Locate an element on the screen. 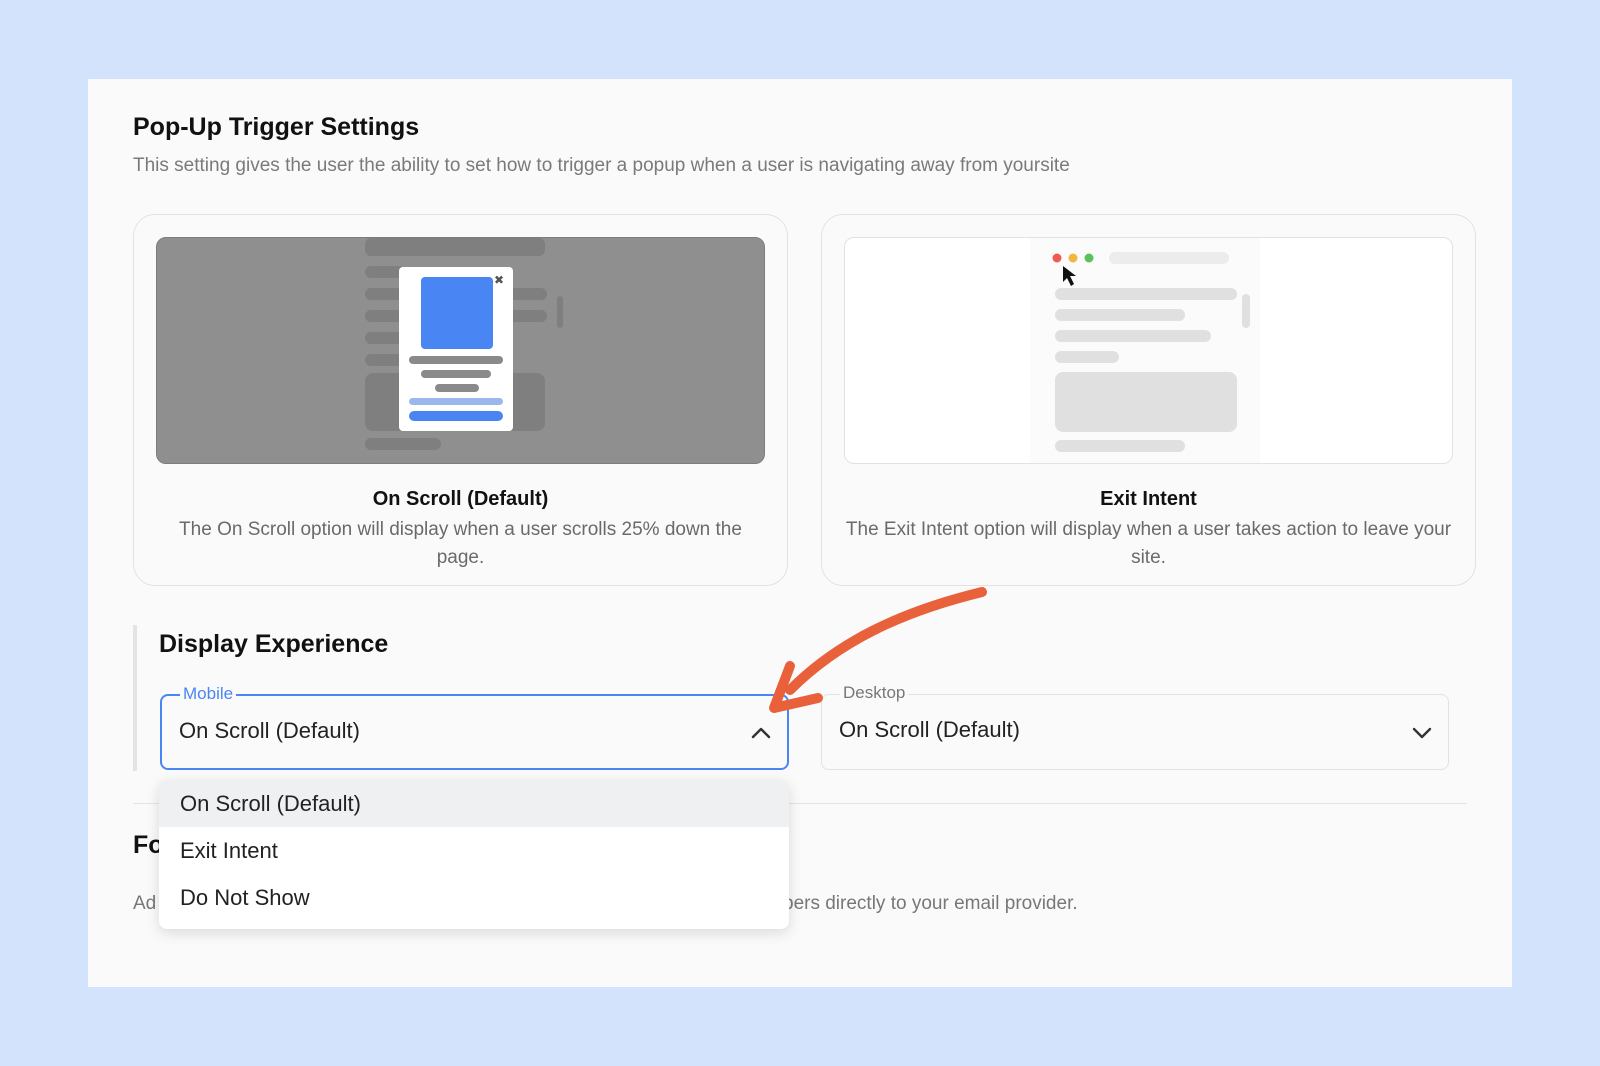  desktop-select: Desktop On Scroll (Default) is located at coordinates (1135, 726).